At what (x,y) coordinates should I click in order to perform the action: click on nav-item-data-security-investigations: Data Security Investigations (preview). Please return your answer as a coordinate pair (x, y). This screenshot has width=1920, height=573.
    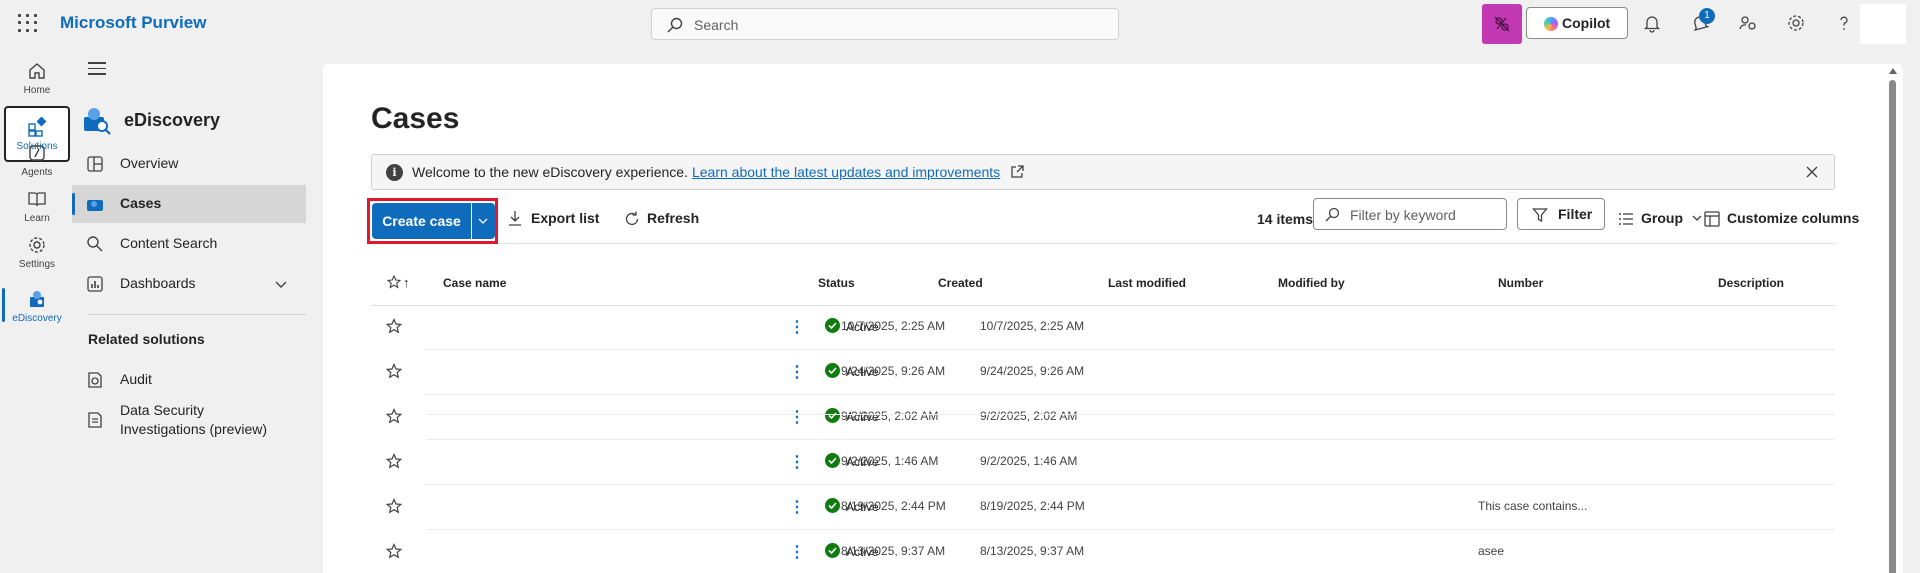
    Looking at the image, I should click on (189, 423).